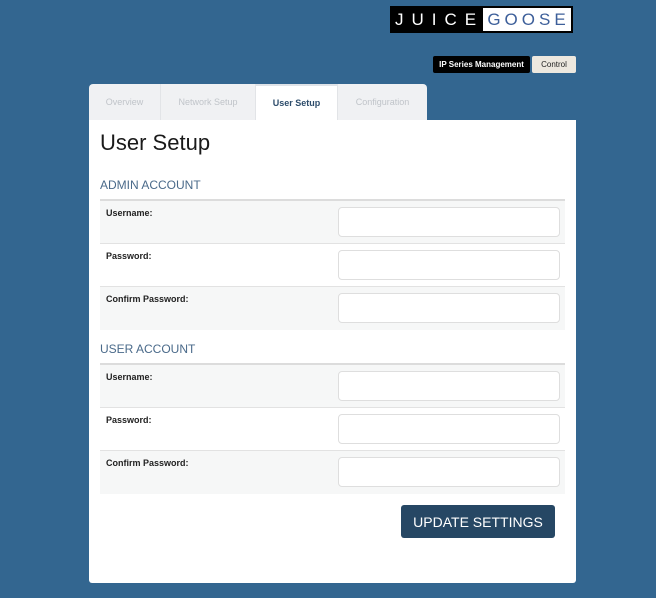 This screenshot has width=656, height=598. Describe the element at coordinates (449, 308) in the screenshot. I see `admin-confirm-password-input` at that location.